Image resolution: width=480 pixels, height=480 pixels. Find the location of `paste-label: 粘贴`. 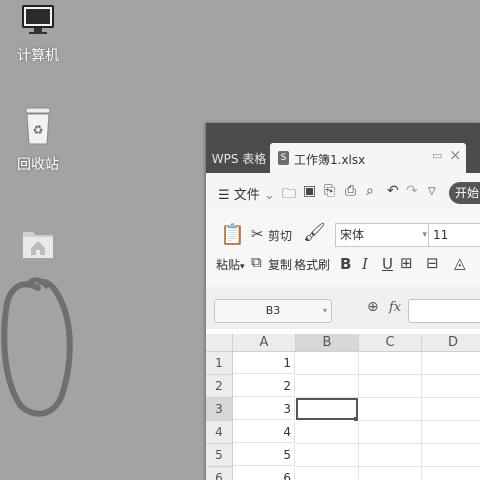

paste-label: 粘贴 is located at coordinates (228, 265).